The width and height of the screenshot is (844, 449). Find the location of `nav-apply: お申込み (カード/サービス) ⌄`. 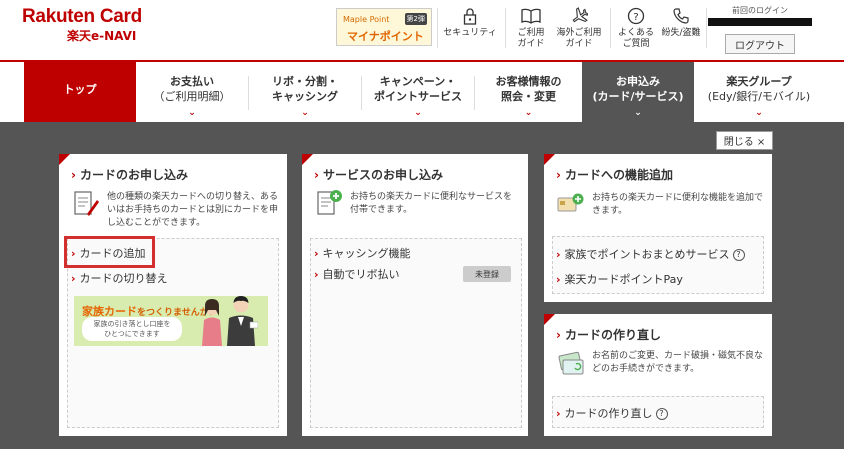

nav-apply: お申込み (カード/サービス) ⌄ is located at coordinates (638, 92).